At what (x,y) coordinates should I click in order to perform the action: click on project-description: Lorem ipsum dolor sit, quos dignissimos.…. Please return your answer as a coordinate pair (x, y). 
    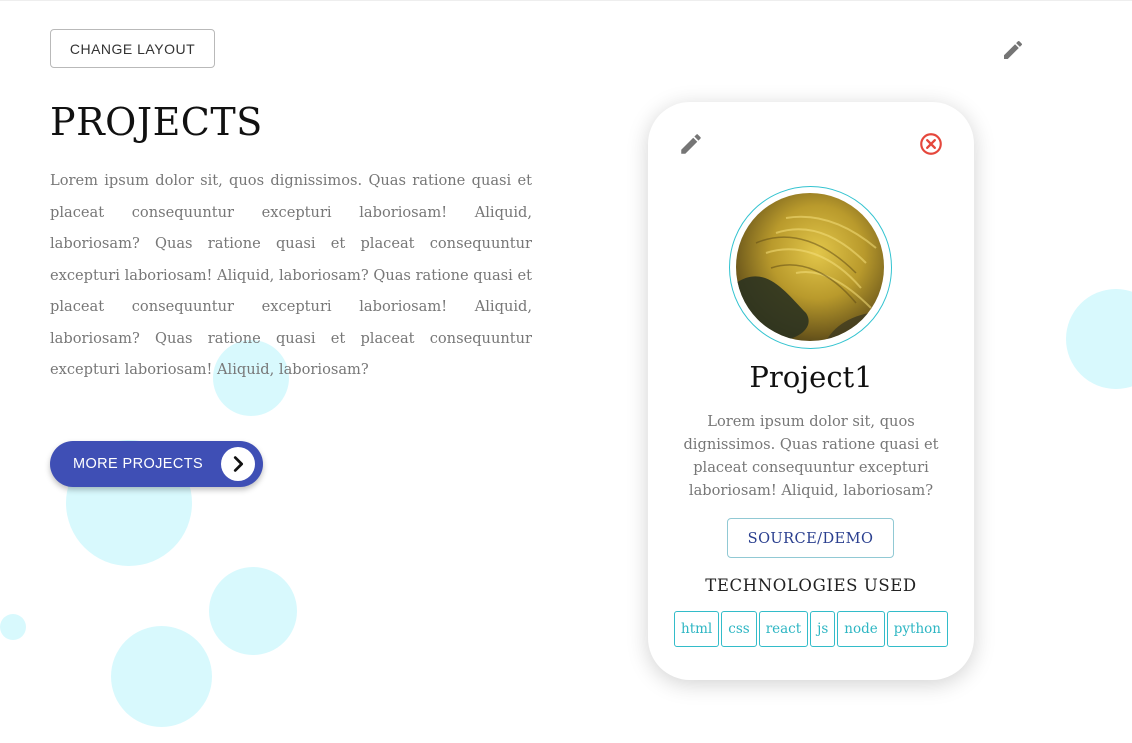
    Looking at the image, I should click on (811, 456).